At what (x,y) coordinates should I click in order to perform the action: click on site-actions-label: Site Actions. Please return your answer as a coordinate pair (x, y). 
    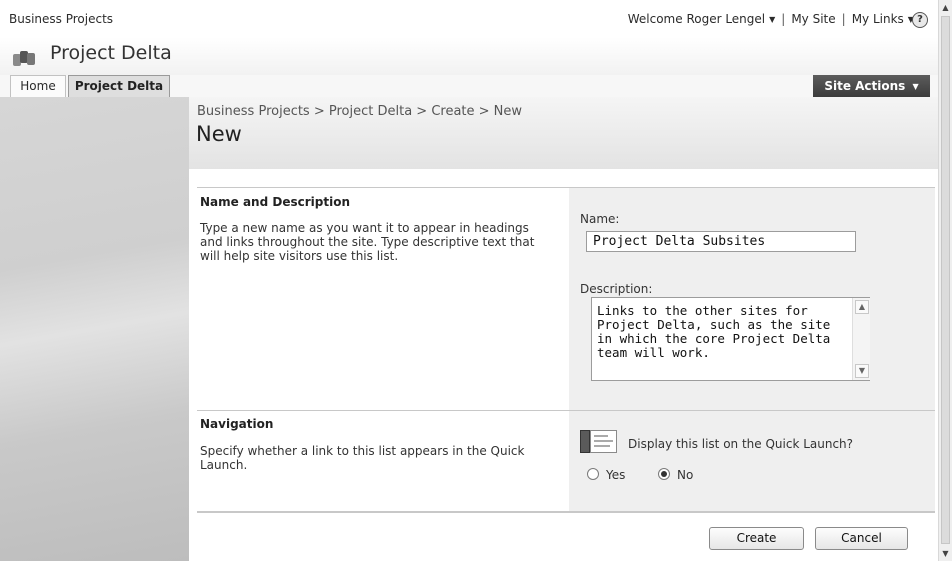
    Looking at the image, I should click on (865, 86).